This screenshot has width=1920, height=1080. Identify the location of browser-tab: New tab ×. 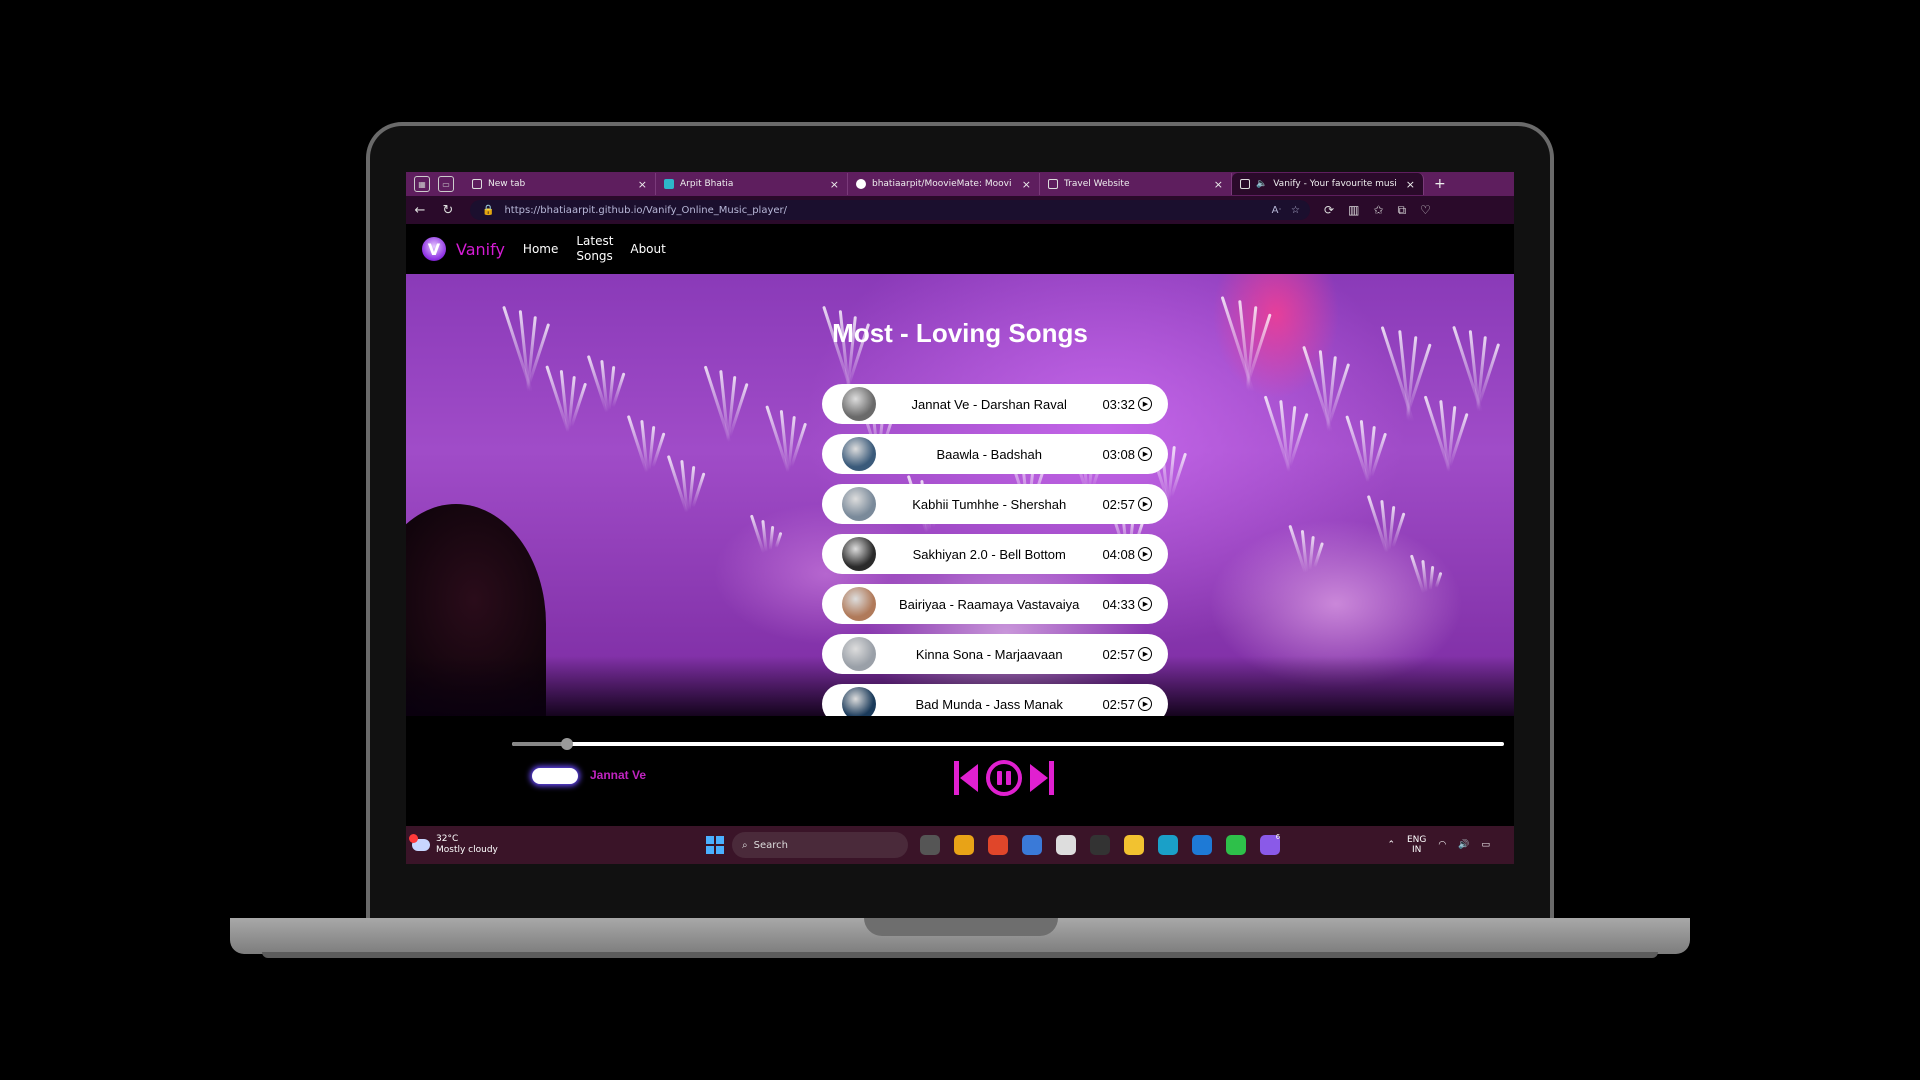
(560, 184).